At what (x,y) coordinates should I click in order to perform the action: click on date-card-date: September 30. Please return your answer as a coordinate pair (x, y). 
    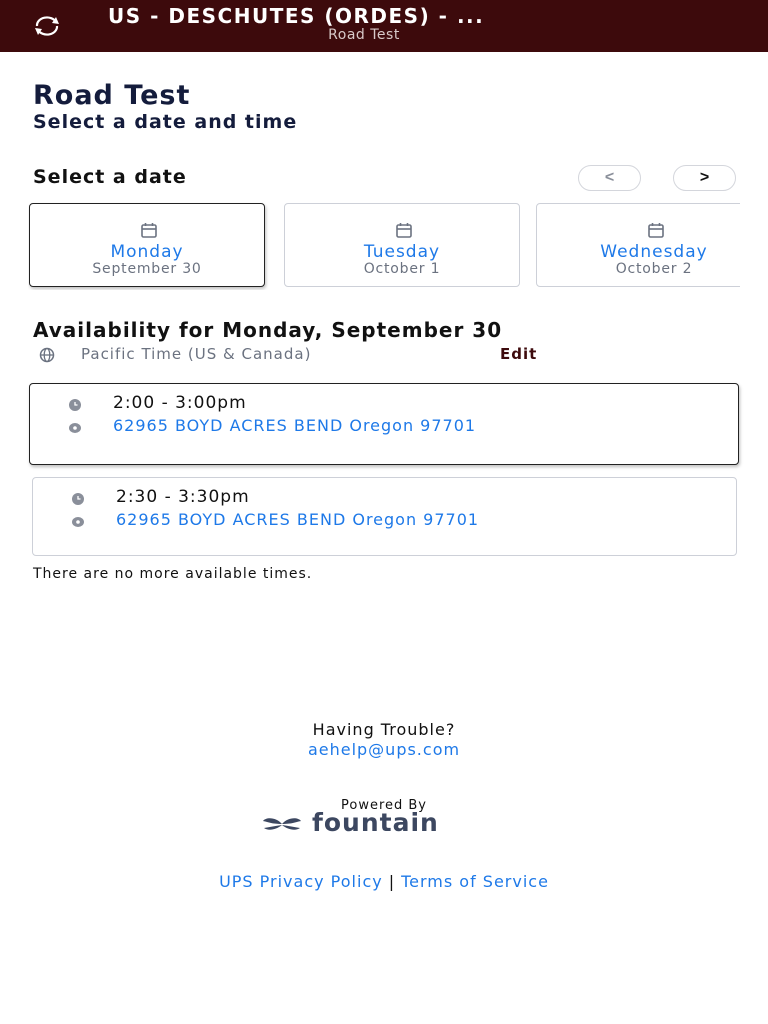
    Looking at the image, I should click on (147, 269).